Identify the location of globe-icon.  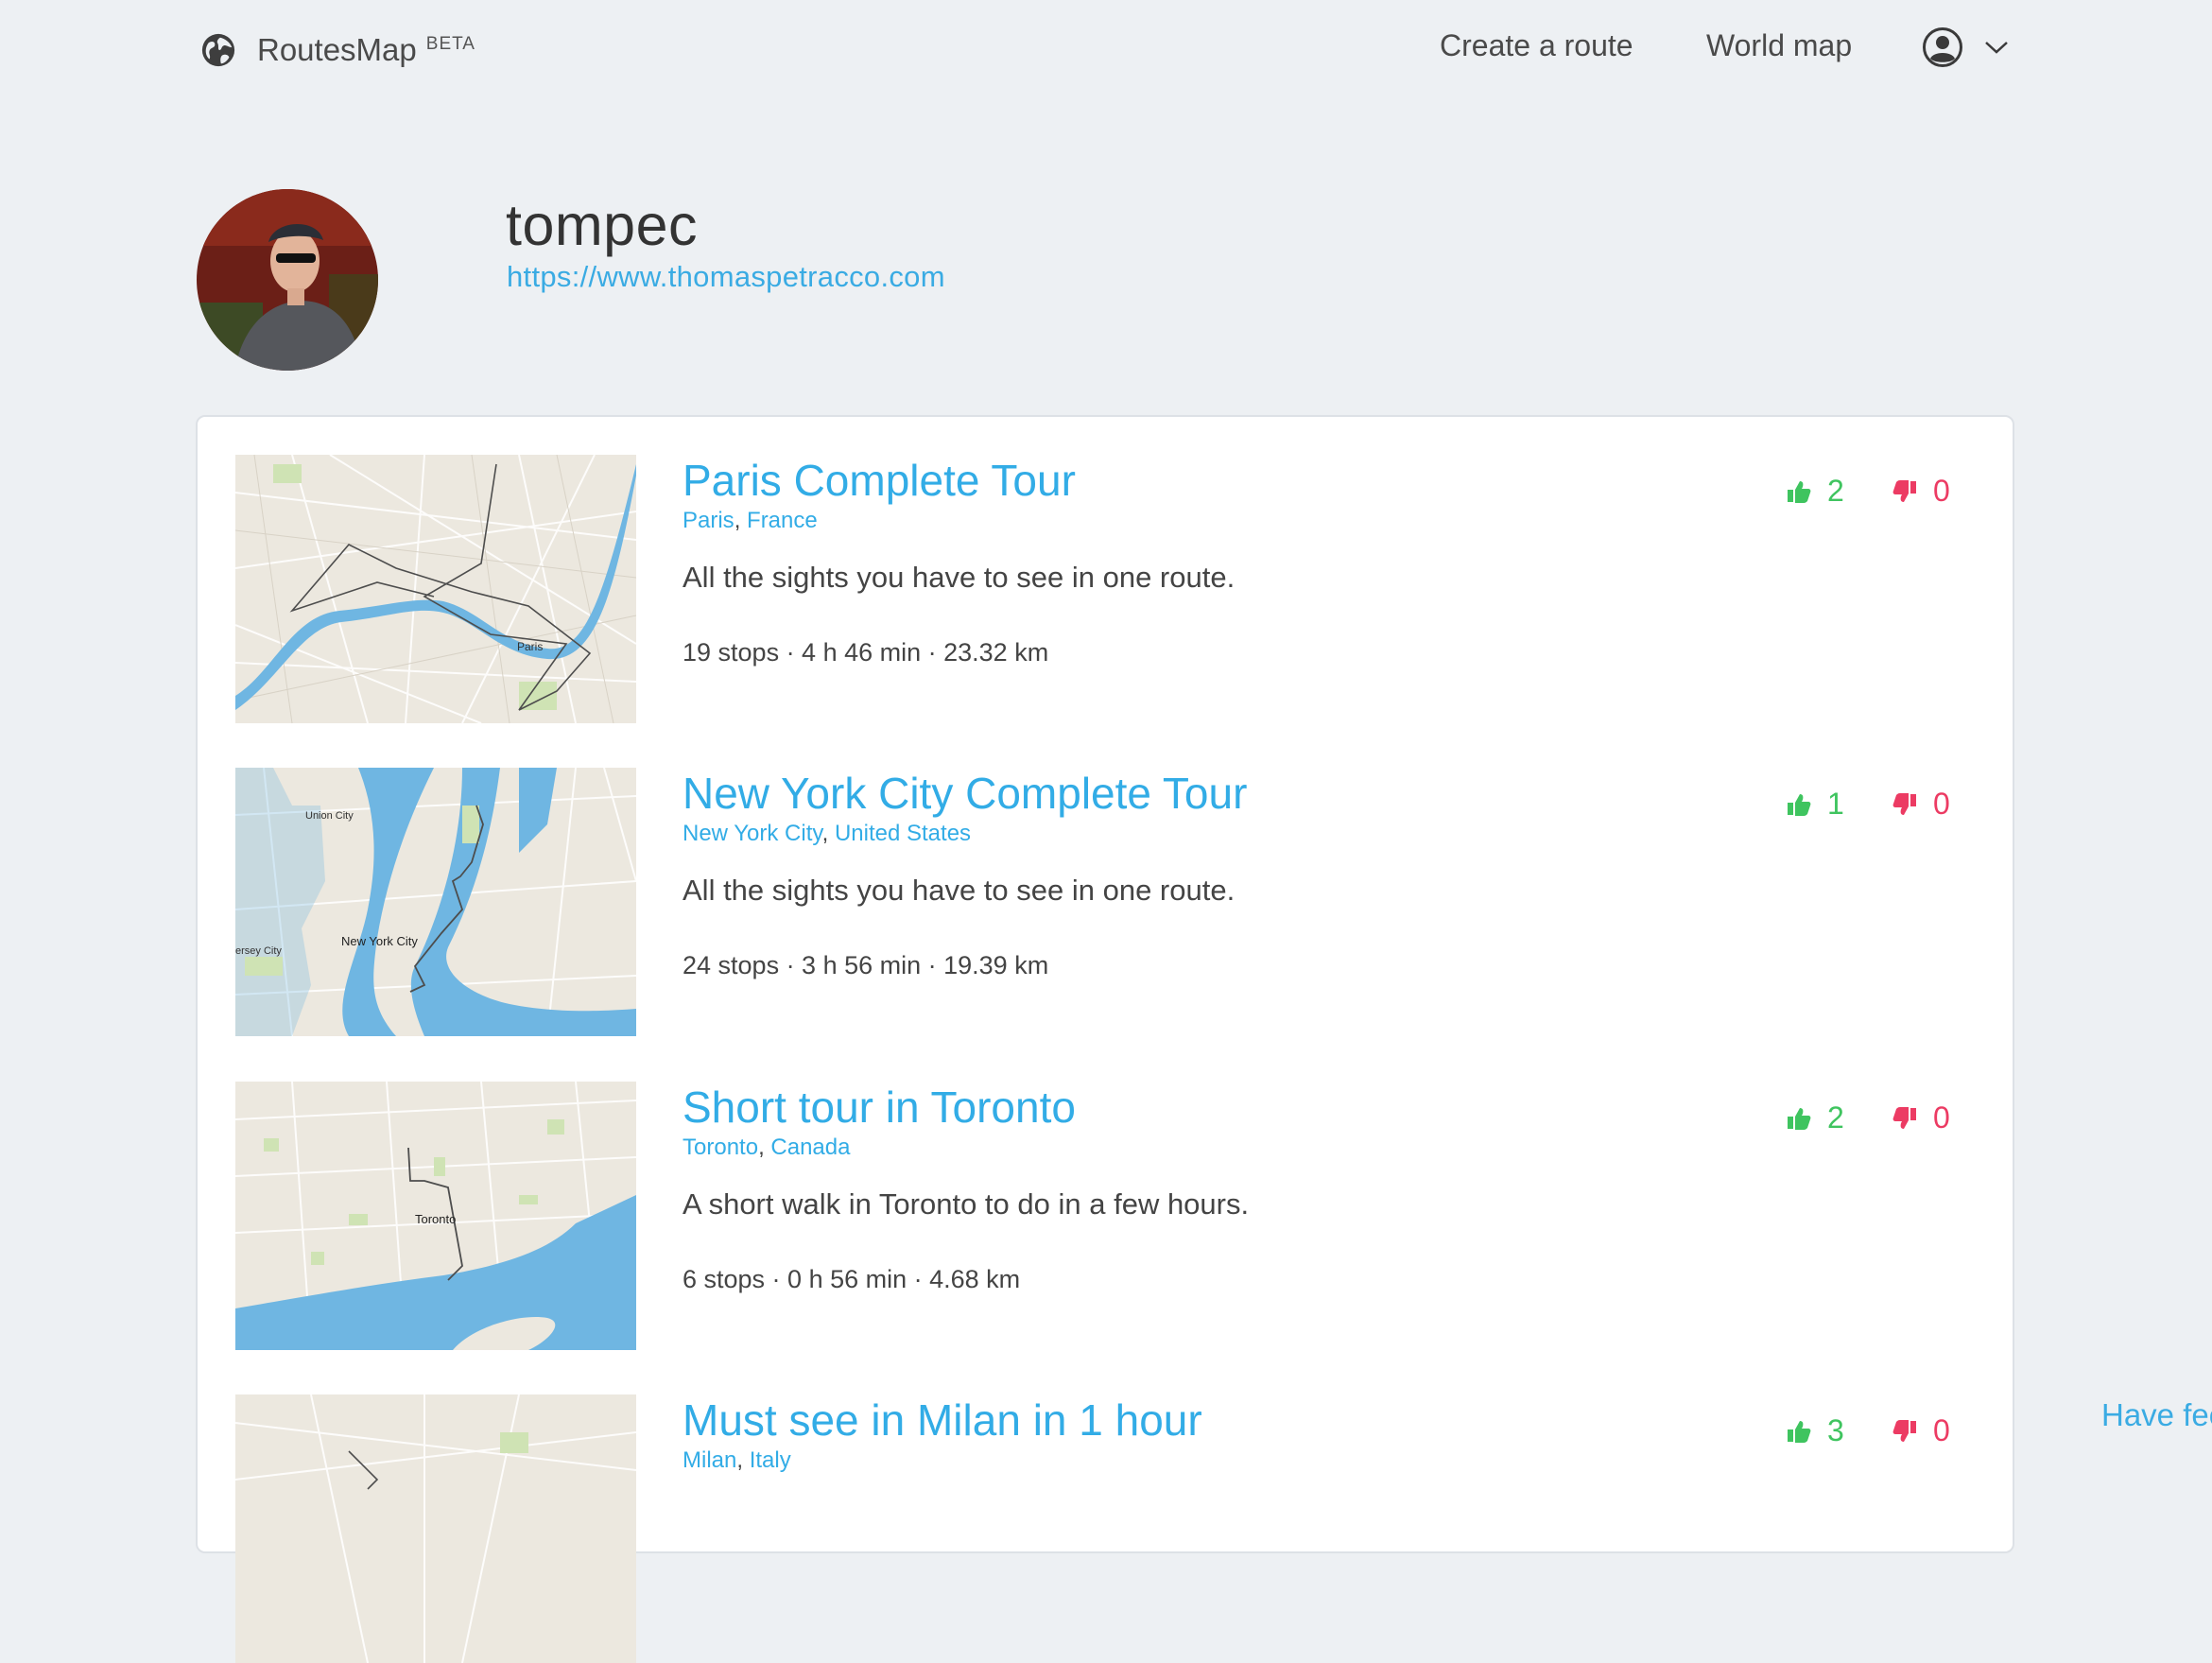
(218, 50).